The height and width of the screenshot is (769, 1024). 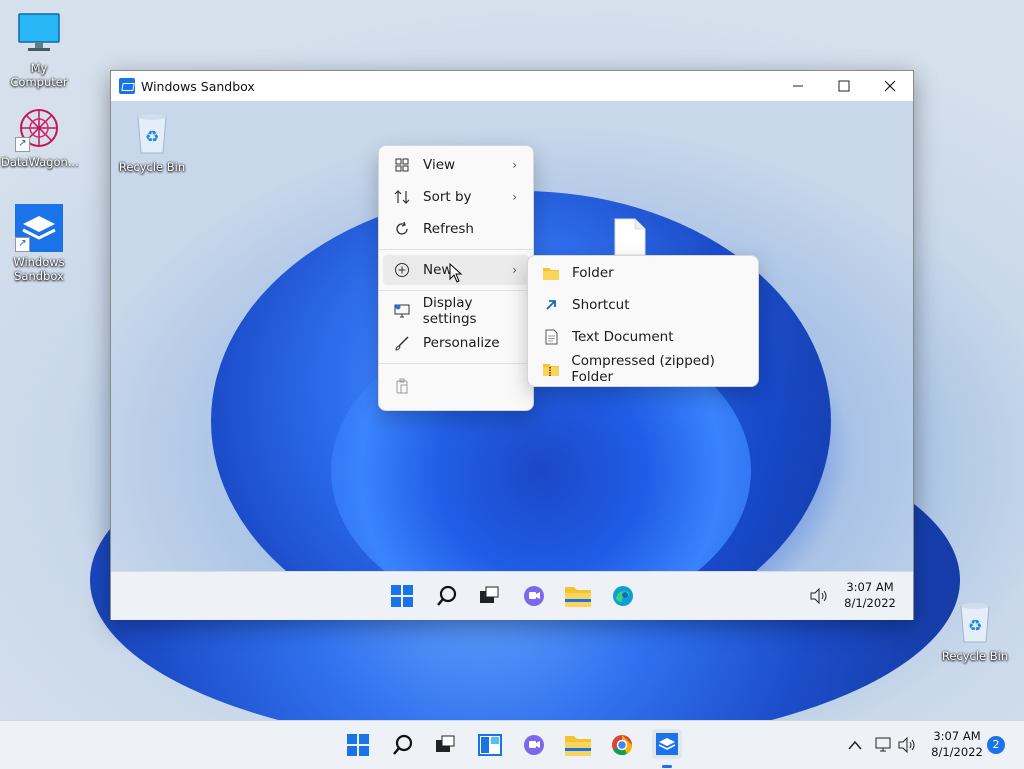 What do you see at coordinates (39, 269) in the screenshot?
I see `desktop-icon-label: Windows Sandbox` at bounding box center [39, 269].